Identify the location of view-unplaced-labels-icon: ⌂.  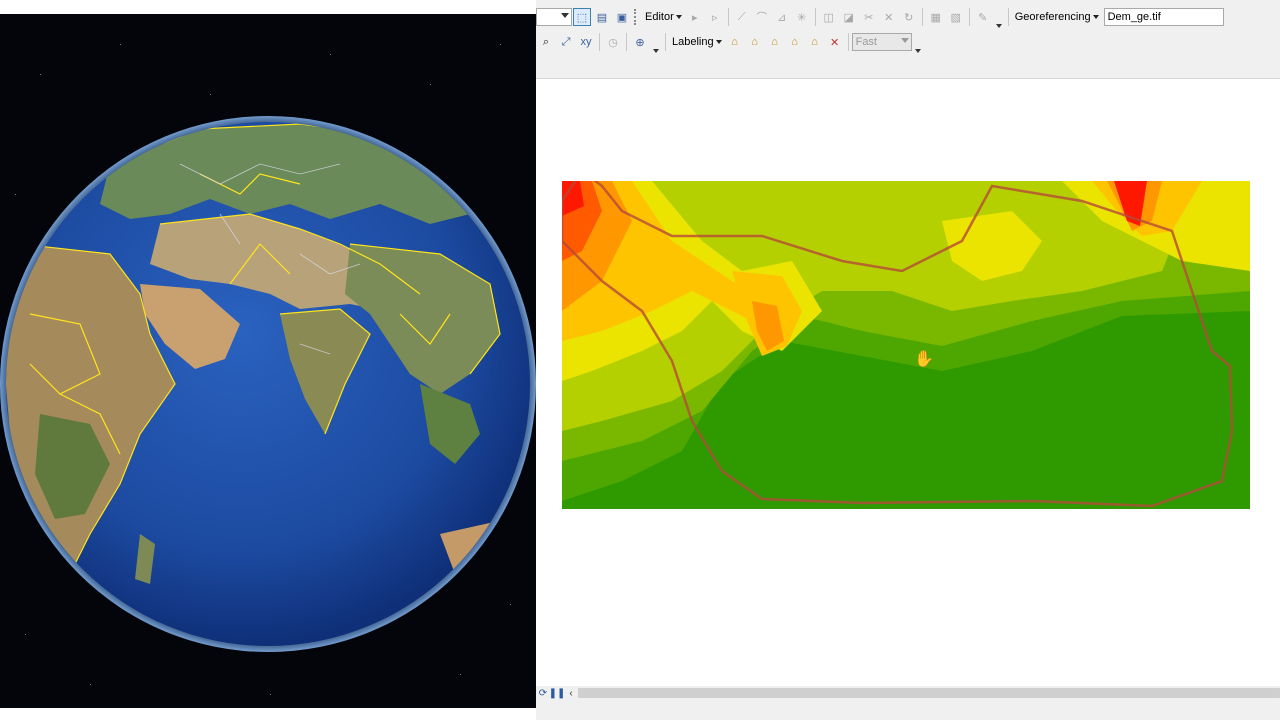
(815, 42).